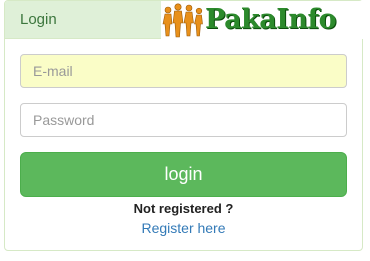 This screenshot has width=370, height=261. Describe the element at coordinates (271, 19) in the screenshot. I see `logo-text: PakaInfo` at that location.